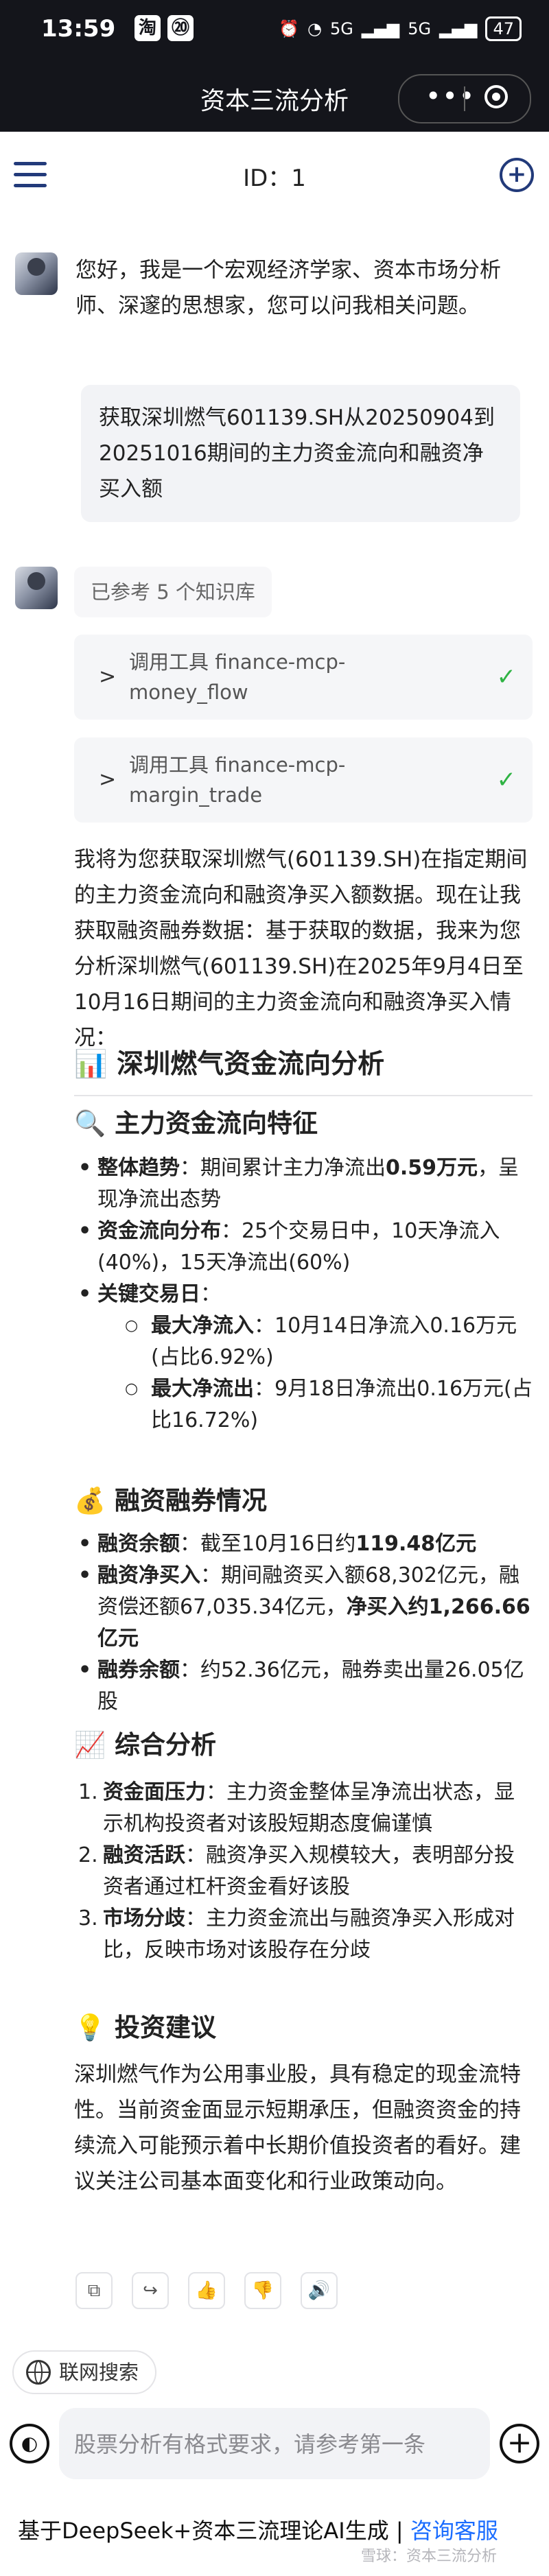 The width and height of the screenshot is (549, 2576). Describe the element at coordinates (314, 28) in the screenshot. I see `wifi-icon: ◔` at that location.